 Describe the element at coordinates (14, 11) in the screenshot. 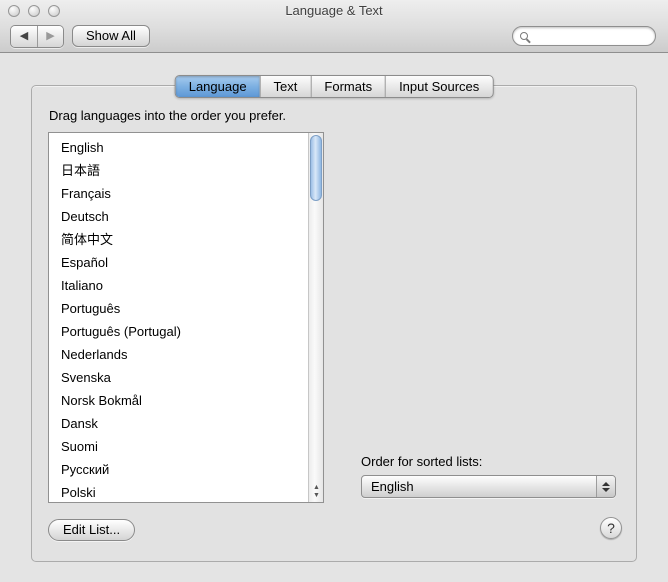

I see `close-button-icon` at that location.